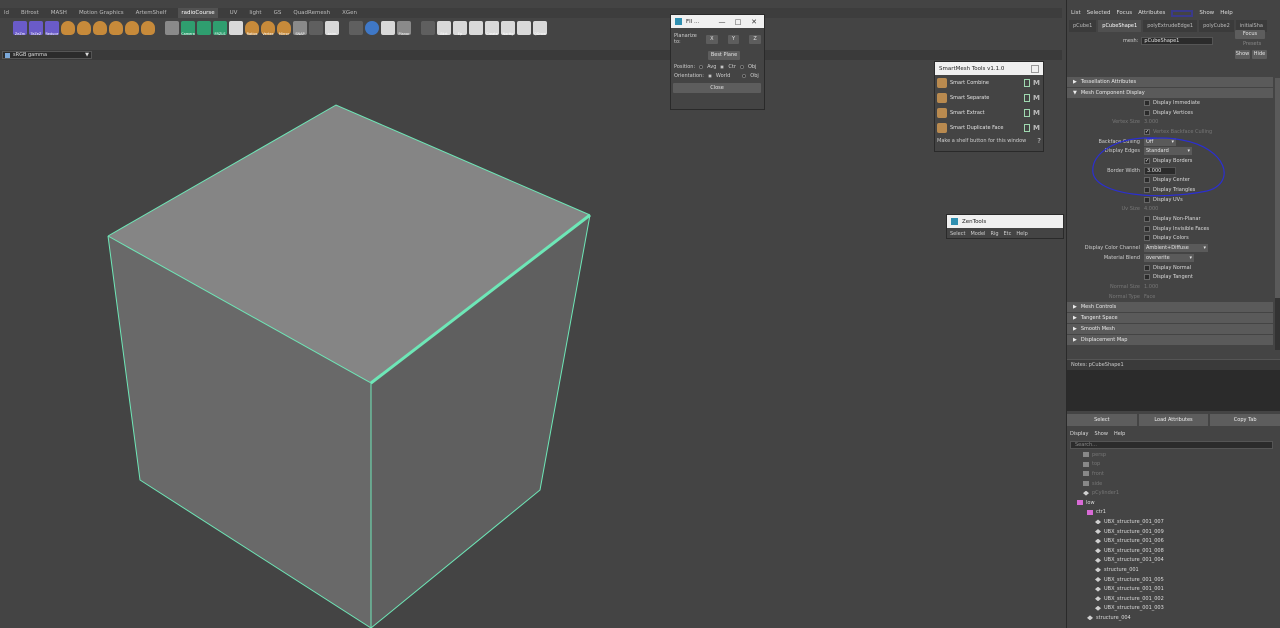  Describe the element at coordinates (1151, 209) in the screenshot. I see `uv-size-field: 4.000` at that location.